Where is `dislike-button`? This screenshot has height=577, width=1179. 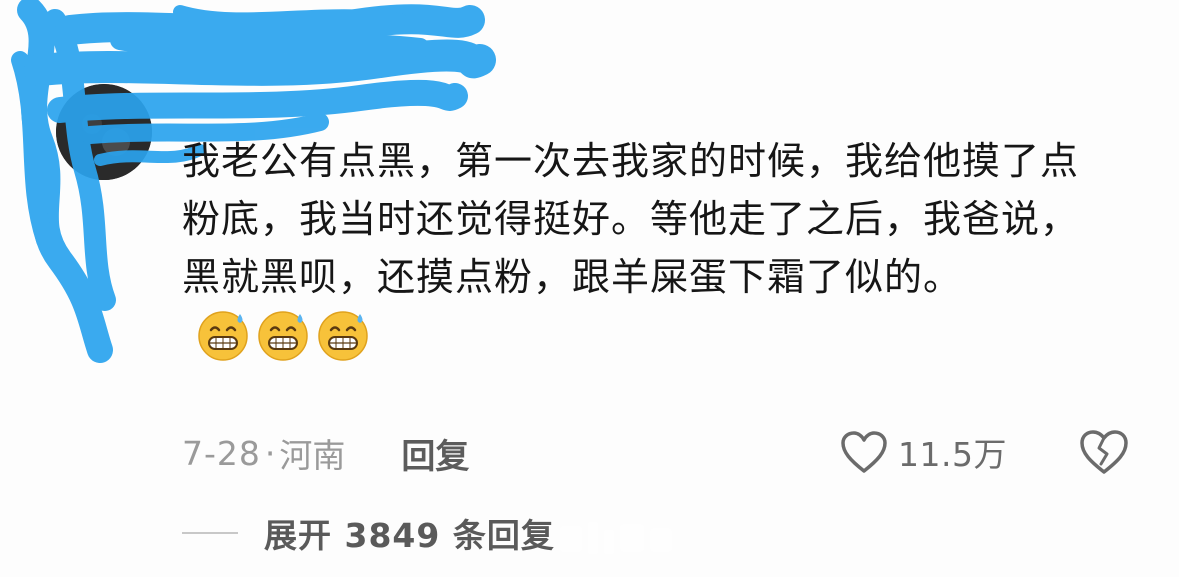
dislike-button is located at coordinates (1104, 452).